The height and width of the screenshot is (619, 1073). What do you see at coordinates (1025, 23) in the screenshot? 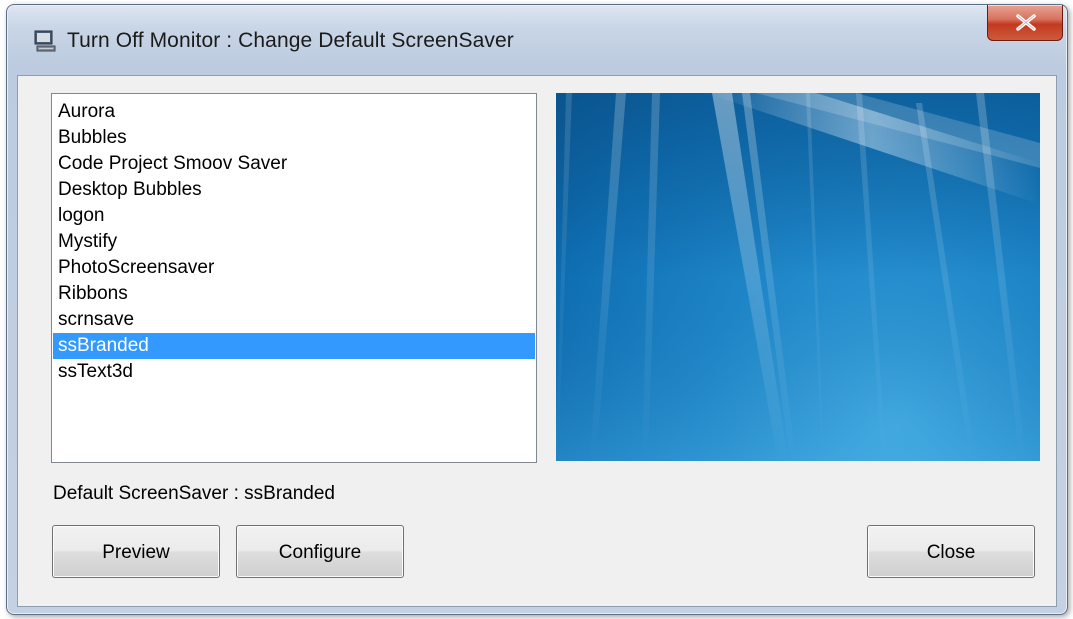
I see `window-close-button` at bounding box center [1025, 23].